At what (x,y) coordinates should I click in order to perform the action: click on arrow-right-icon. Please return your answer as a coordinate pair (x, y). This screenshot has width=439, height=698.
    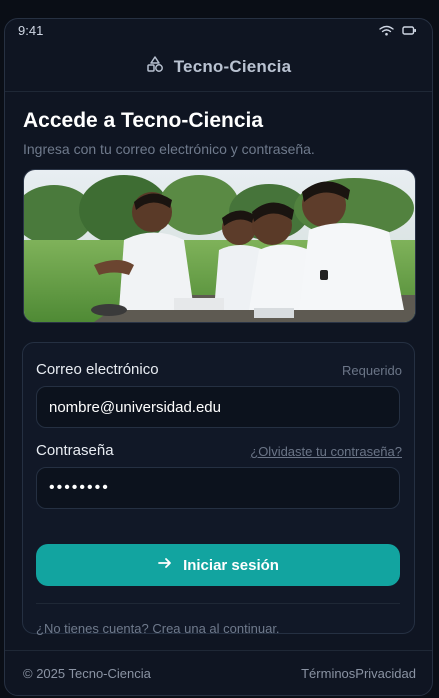
    Looking at the image, I should click on (165, 565).